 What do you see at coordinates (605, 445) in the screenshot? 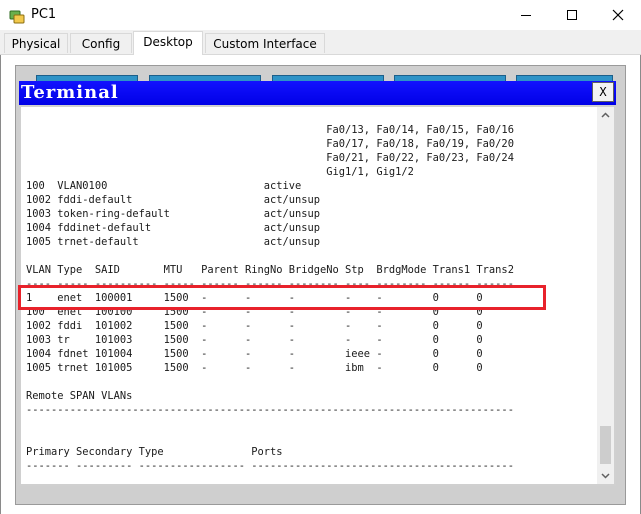
I see `scrollbar-thumb` at bounding box center [605, 445].